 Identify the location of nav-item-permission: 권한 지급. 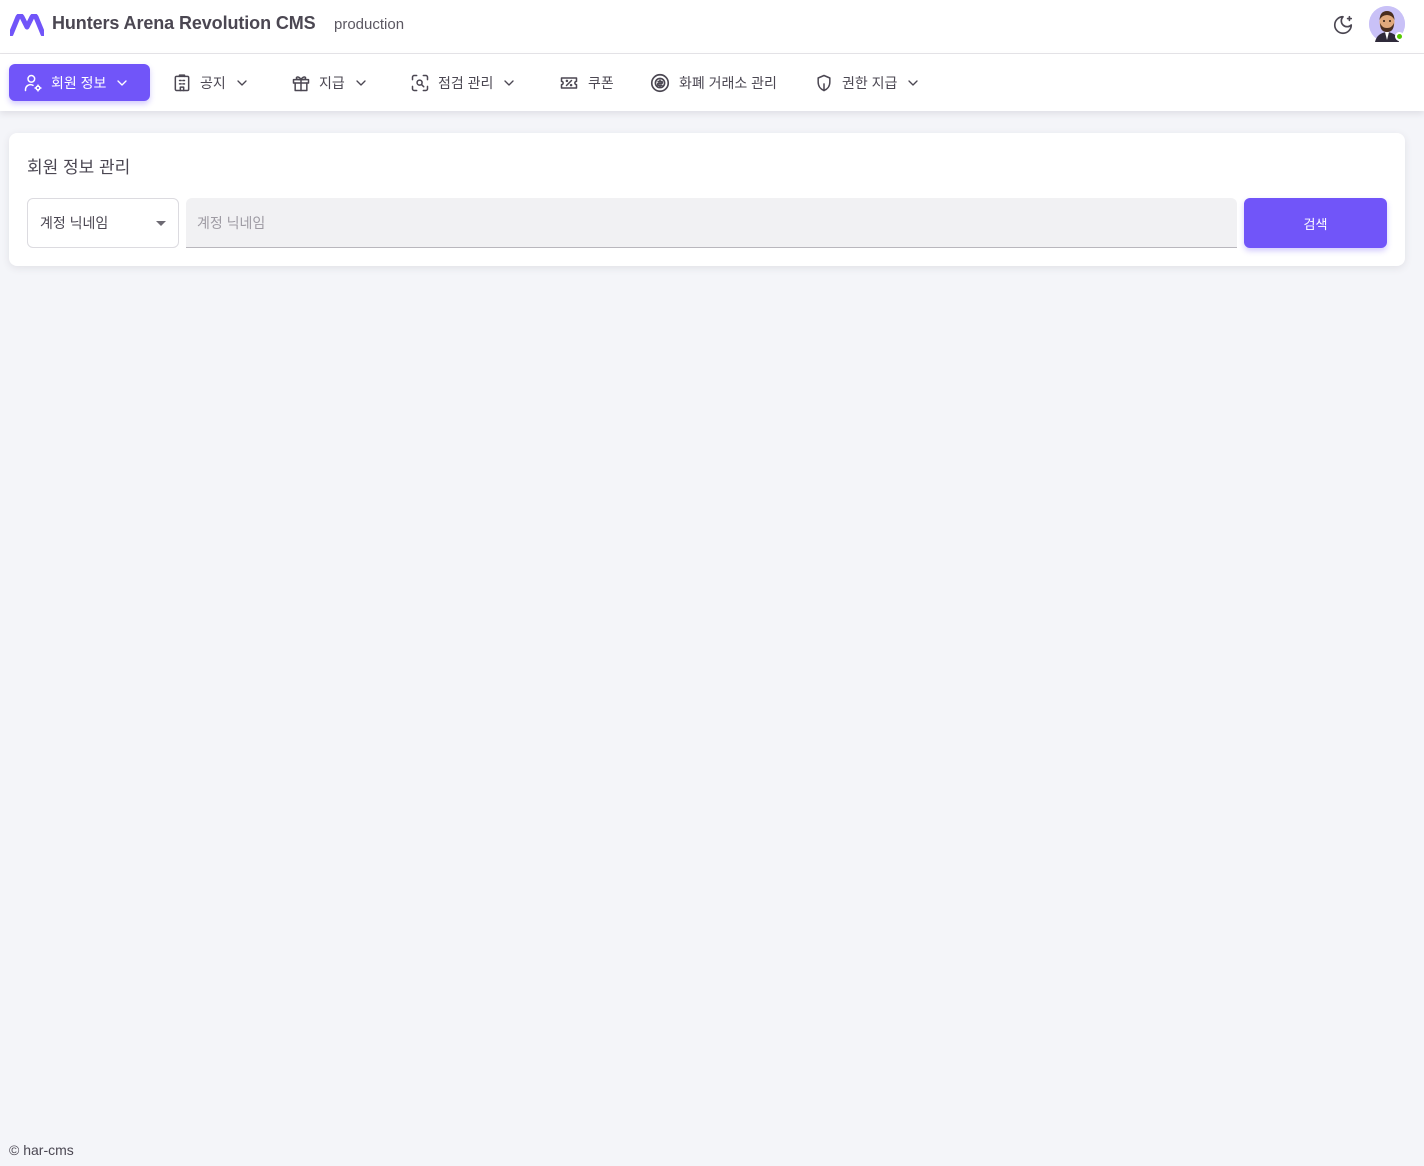
(867, 82).